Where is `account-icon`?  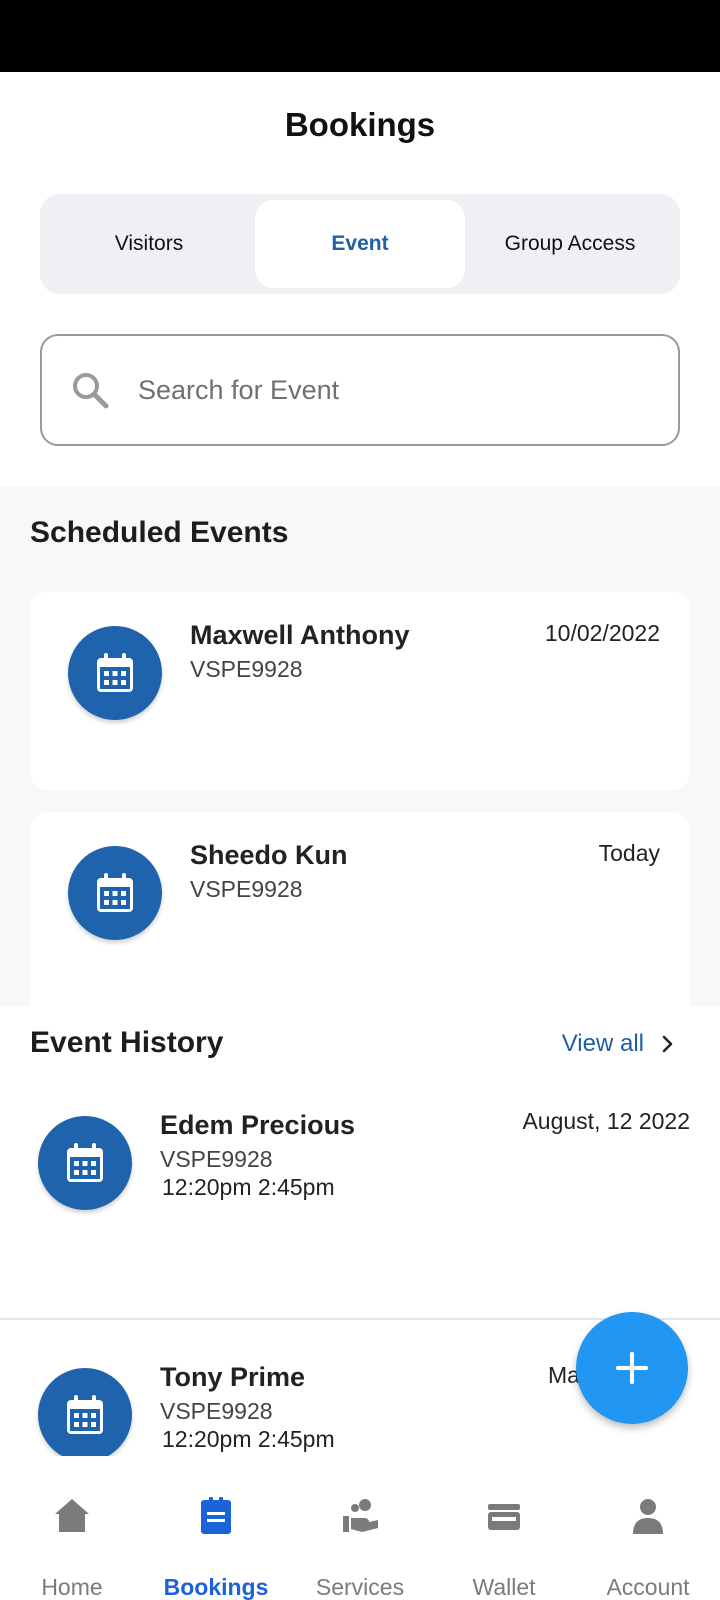 account-icon is located at coordinates (648, 1516).